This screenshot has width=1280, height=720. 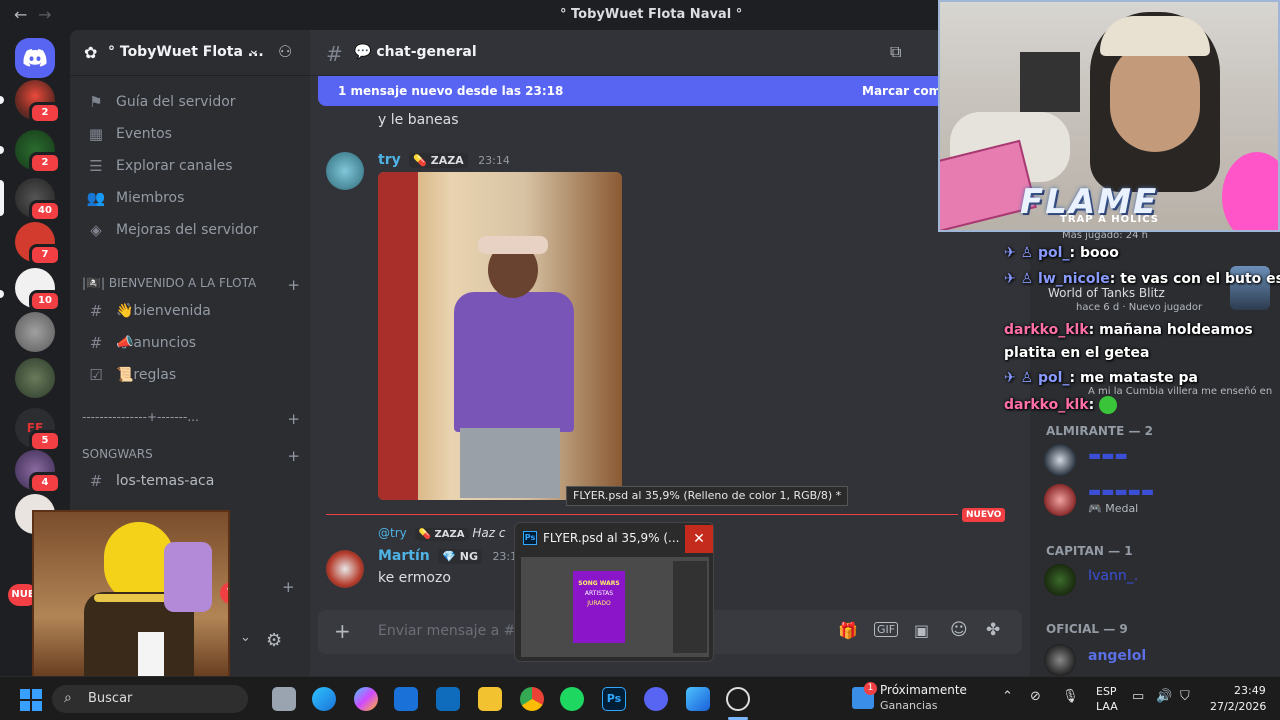 What do you see at coordinates (404, 556) in the screenshot?
I see `author-name: Martín` at bounding box center [404, 556].